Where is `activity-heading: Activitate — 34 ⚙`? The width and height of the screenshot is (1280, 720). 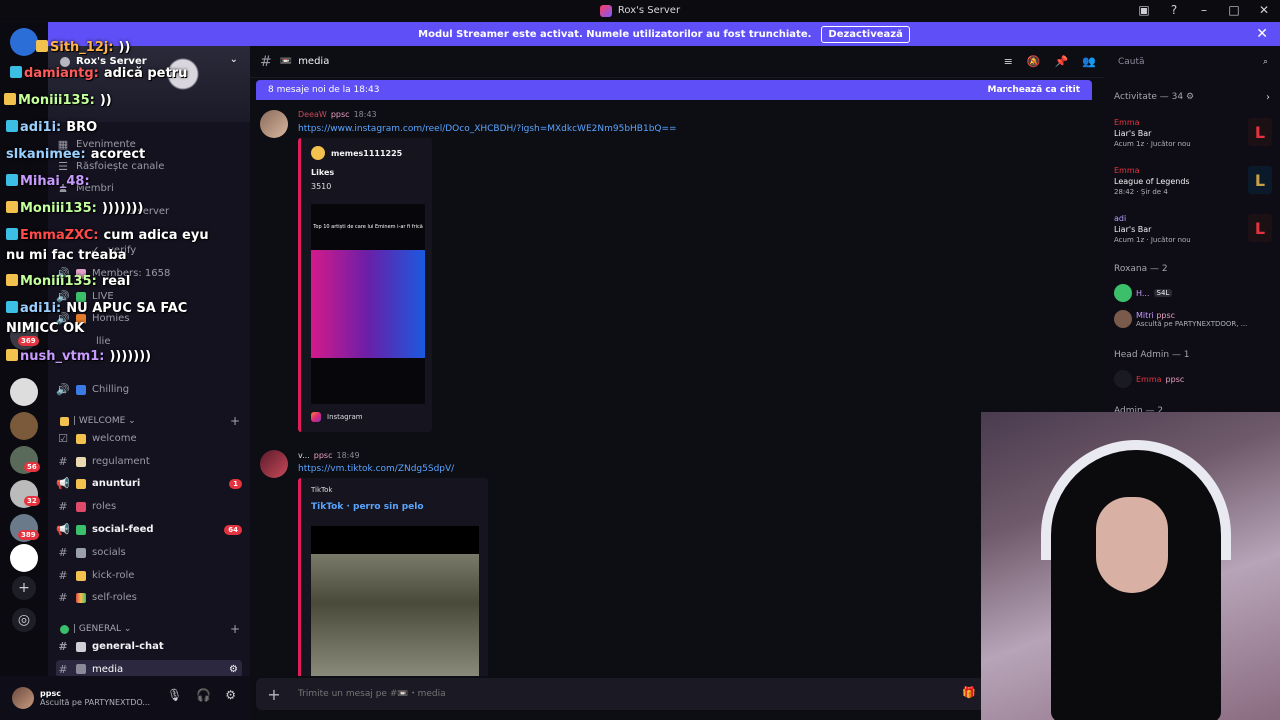 activity-heading: Activitate — 34 ⚙ is located at coordinates (1154, 97).